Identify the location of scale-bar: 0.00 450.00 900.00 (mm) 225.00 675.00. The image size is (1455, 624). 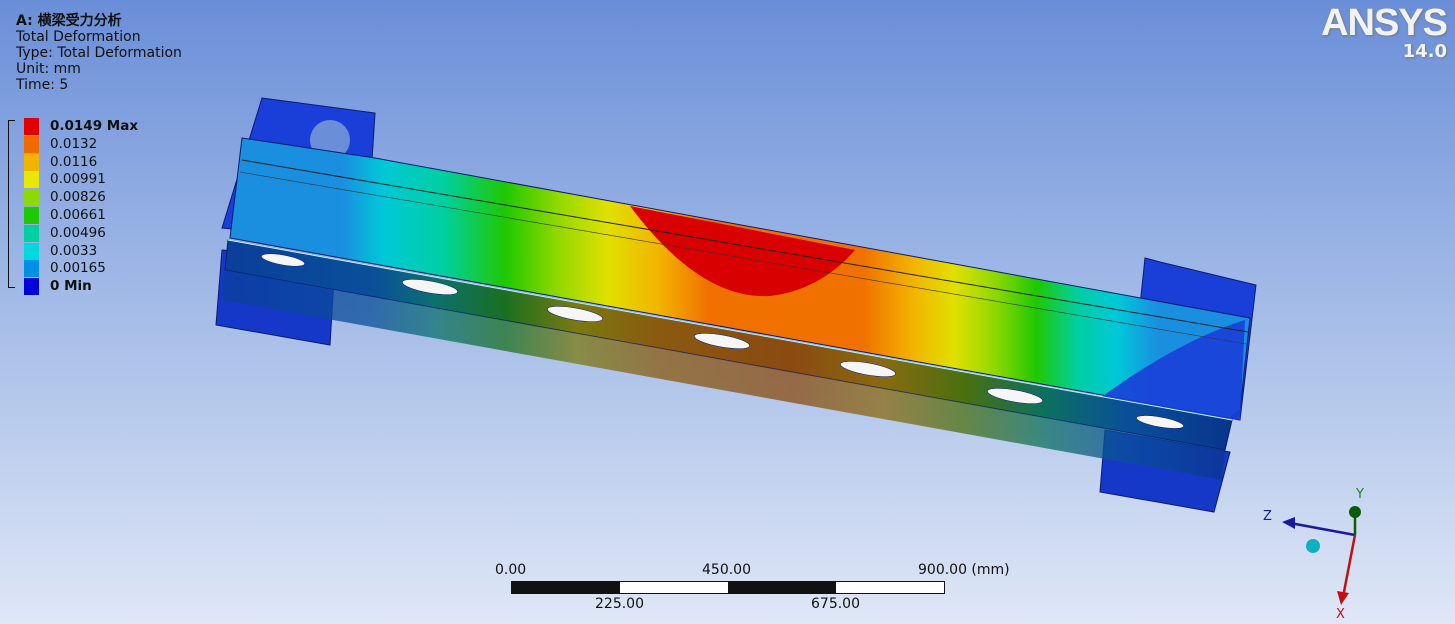
(750, 592).